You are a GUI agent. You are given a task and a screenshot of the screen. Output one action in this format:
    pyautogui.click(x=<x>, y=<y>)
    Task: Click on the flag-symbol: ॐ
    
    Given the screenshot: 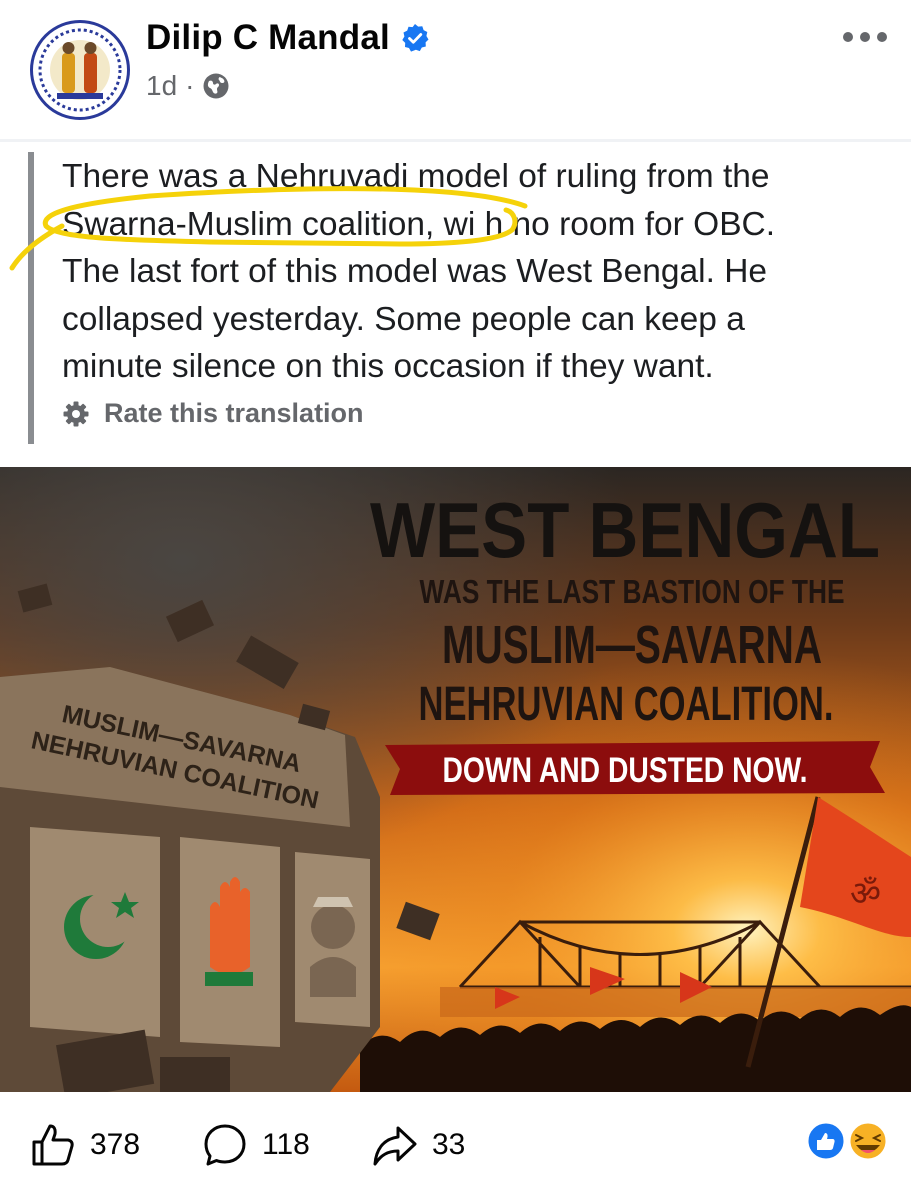 What is the action you would take?
    pyautogui.click(x=865, y=894)
    